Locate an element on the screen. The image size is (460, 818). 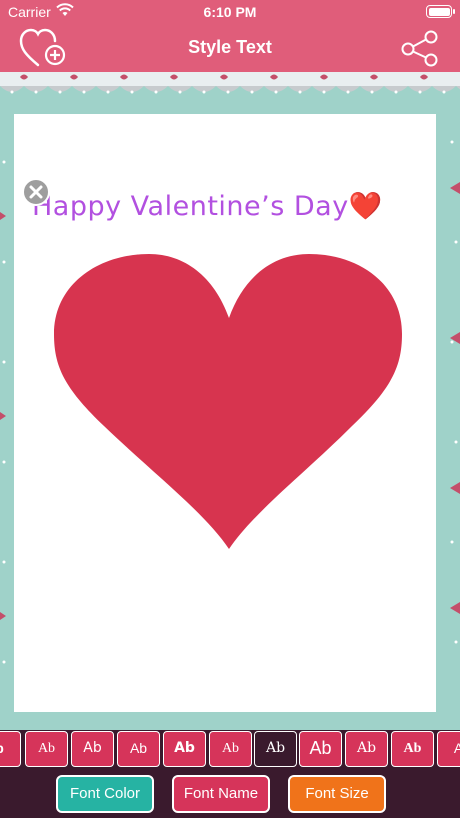
battery-icon is located at coordinates (440, 11).